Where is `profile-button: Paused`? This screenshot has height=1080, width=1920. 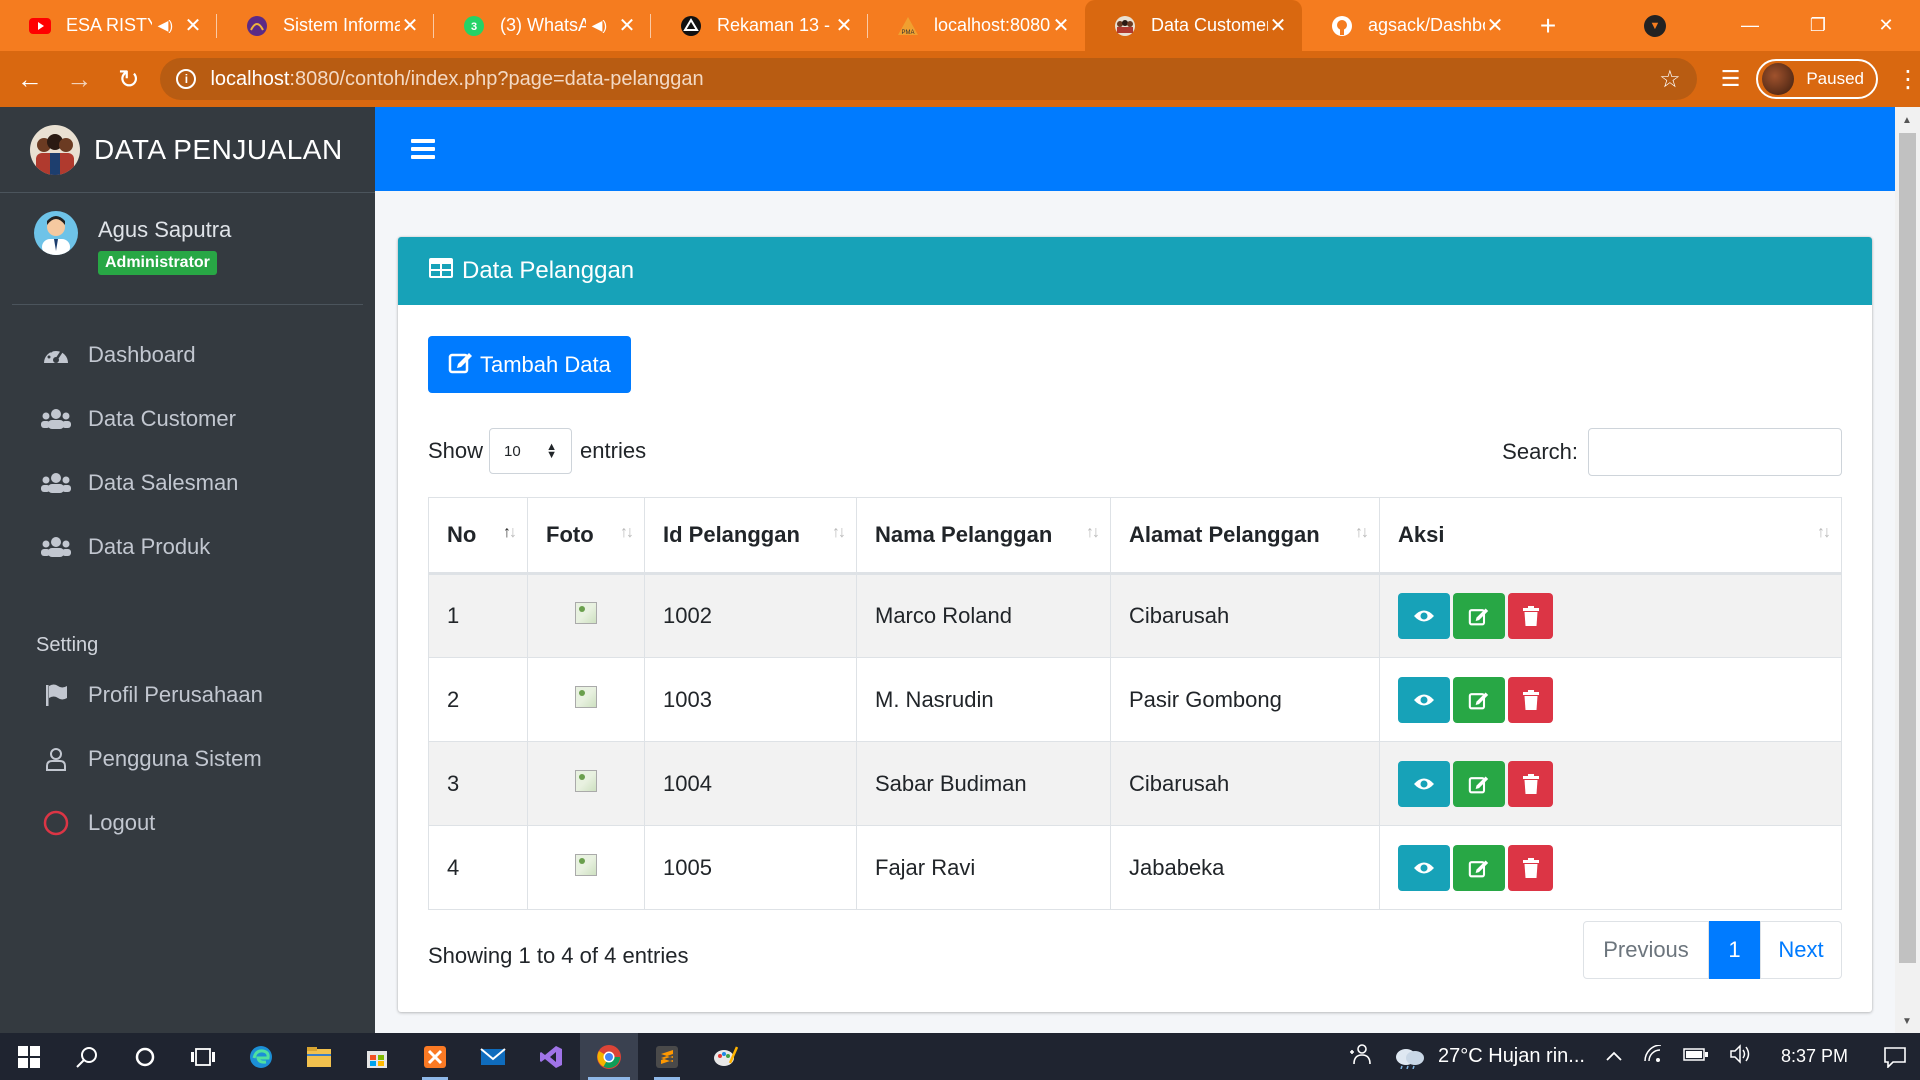 profile-button: Paused is located at coordinates (1817, 79).